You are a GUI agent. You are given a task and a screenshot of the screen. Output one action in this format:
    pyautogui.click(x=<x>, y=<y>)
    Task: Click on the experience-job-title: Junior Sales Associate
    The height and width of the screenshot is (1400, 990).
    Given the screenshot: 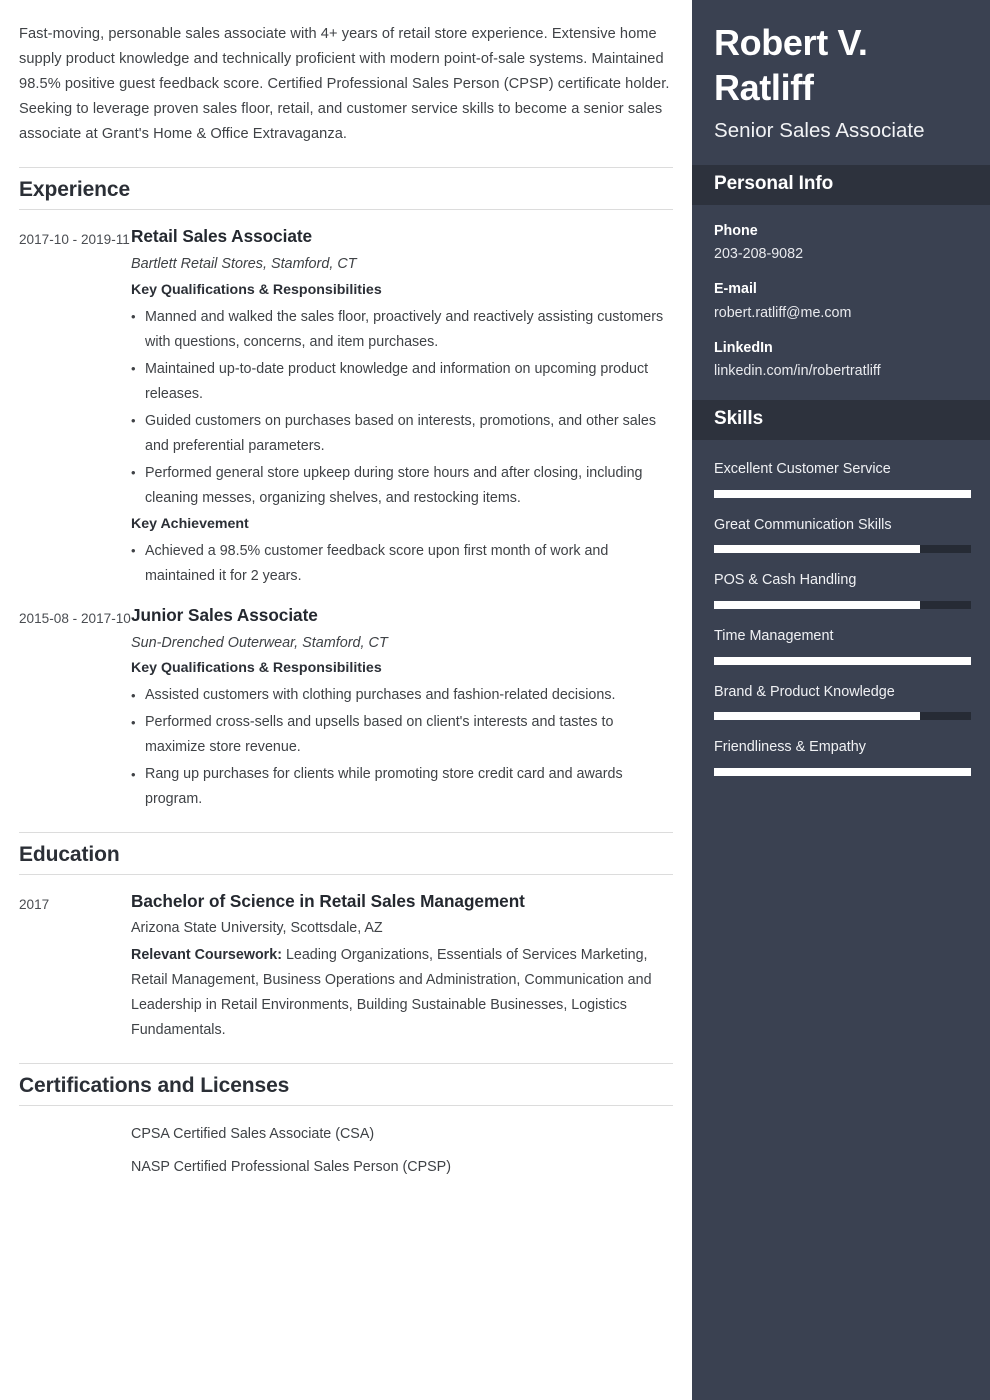 What is the action you would take?
    pyautogui.click(x=224, y=614)
    